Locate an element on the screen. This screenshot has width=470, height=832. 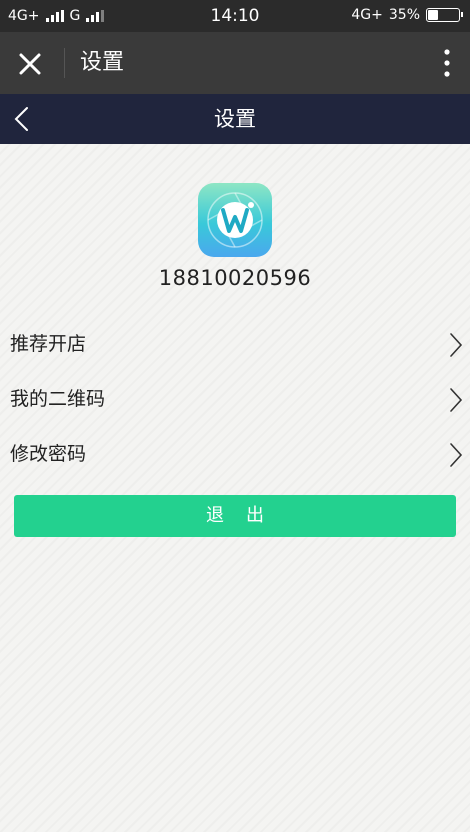
page-title: 设置 is located at coordinates (235, 119).